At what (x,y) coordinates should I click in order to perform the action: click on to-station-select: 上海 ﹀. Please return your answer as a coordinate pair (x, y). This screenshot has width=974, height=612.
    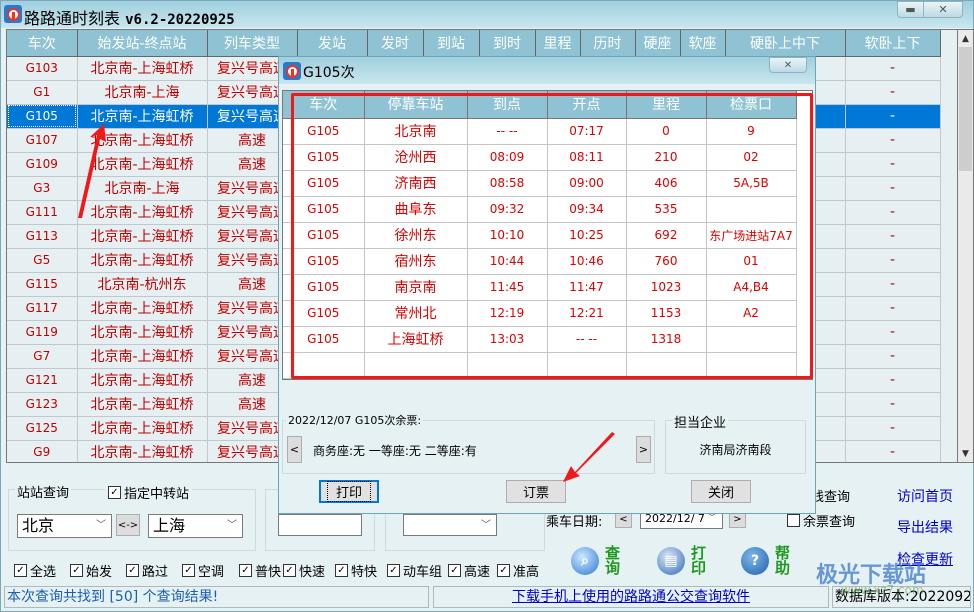
    Looking at the image, I should click on (195, 526).